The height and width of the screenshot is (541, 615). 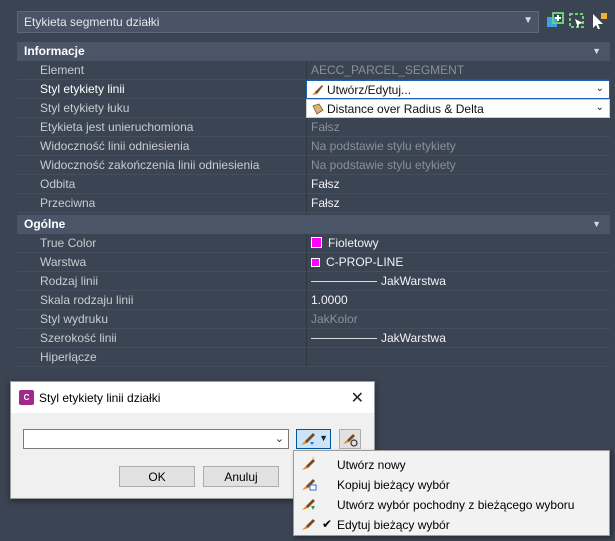 I want to click on property-row-flipped: Odbita Fałsz, so click(x=313, y=184).